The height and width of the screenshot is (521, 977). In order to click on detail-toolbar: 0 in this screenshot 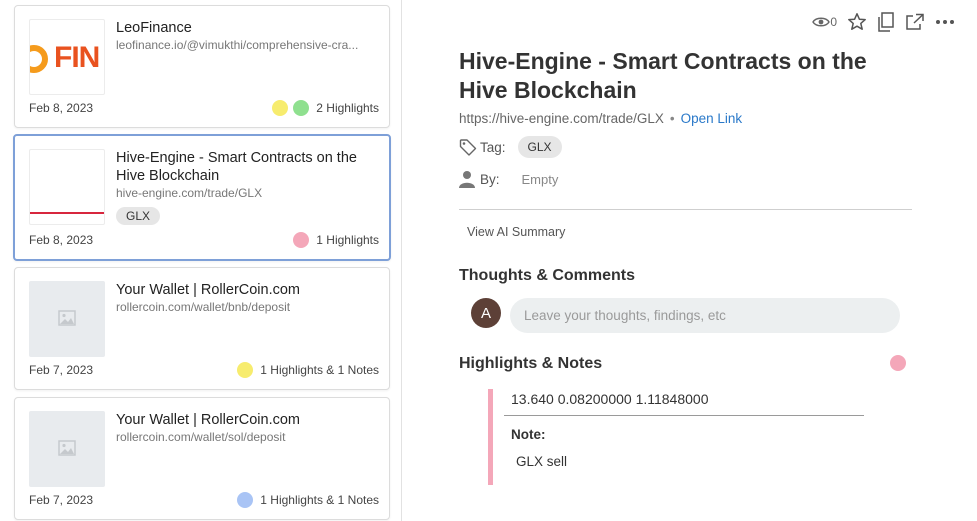, I will do `click(883, 22)`.